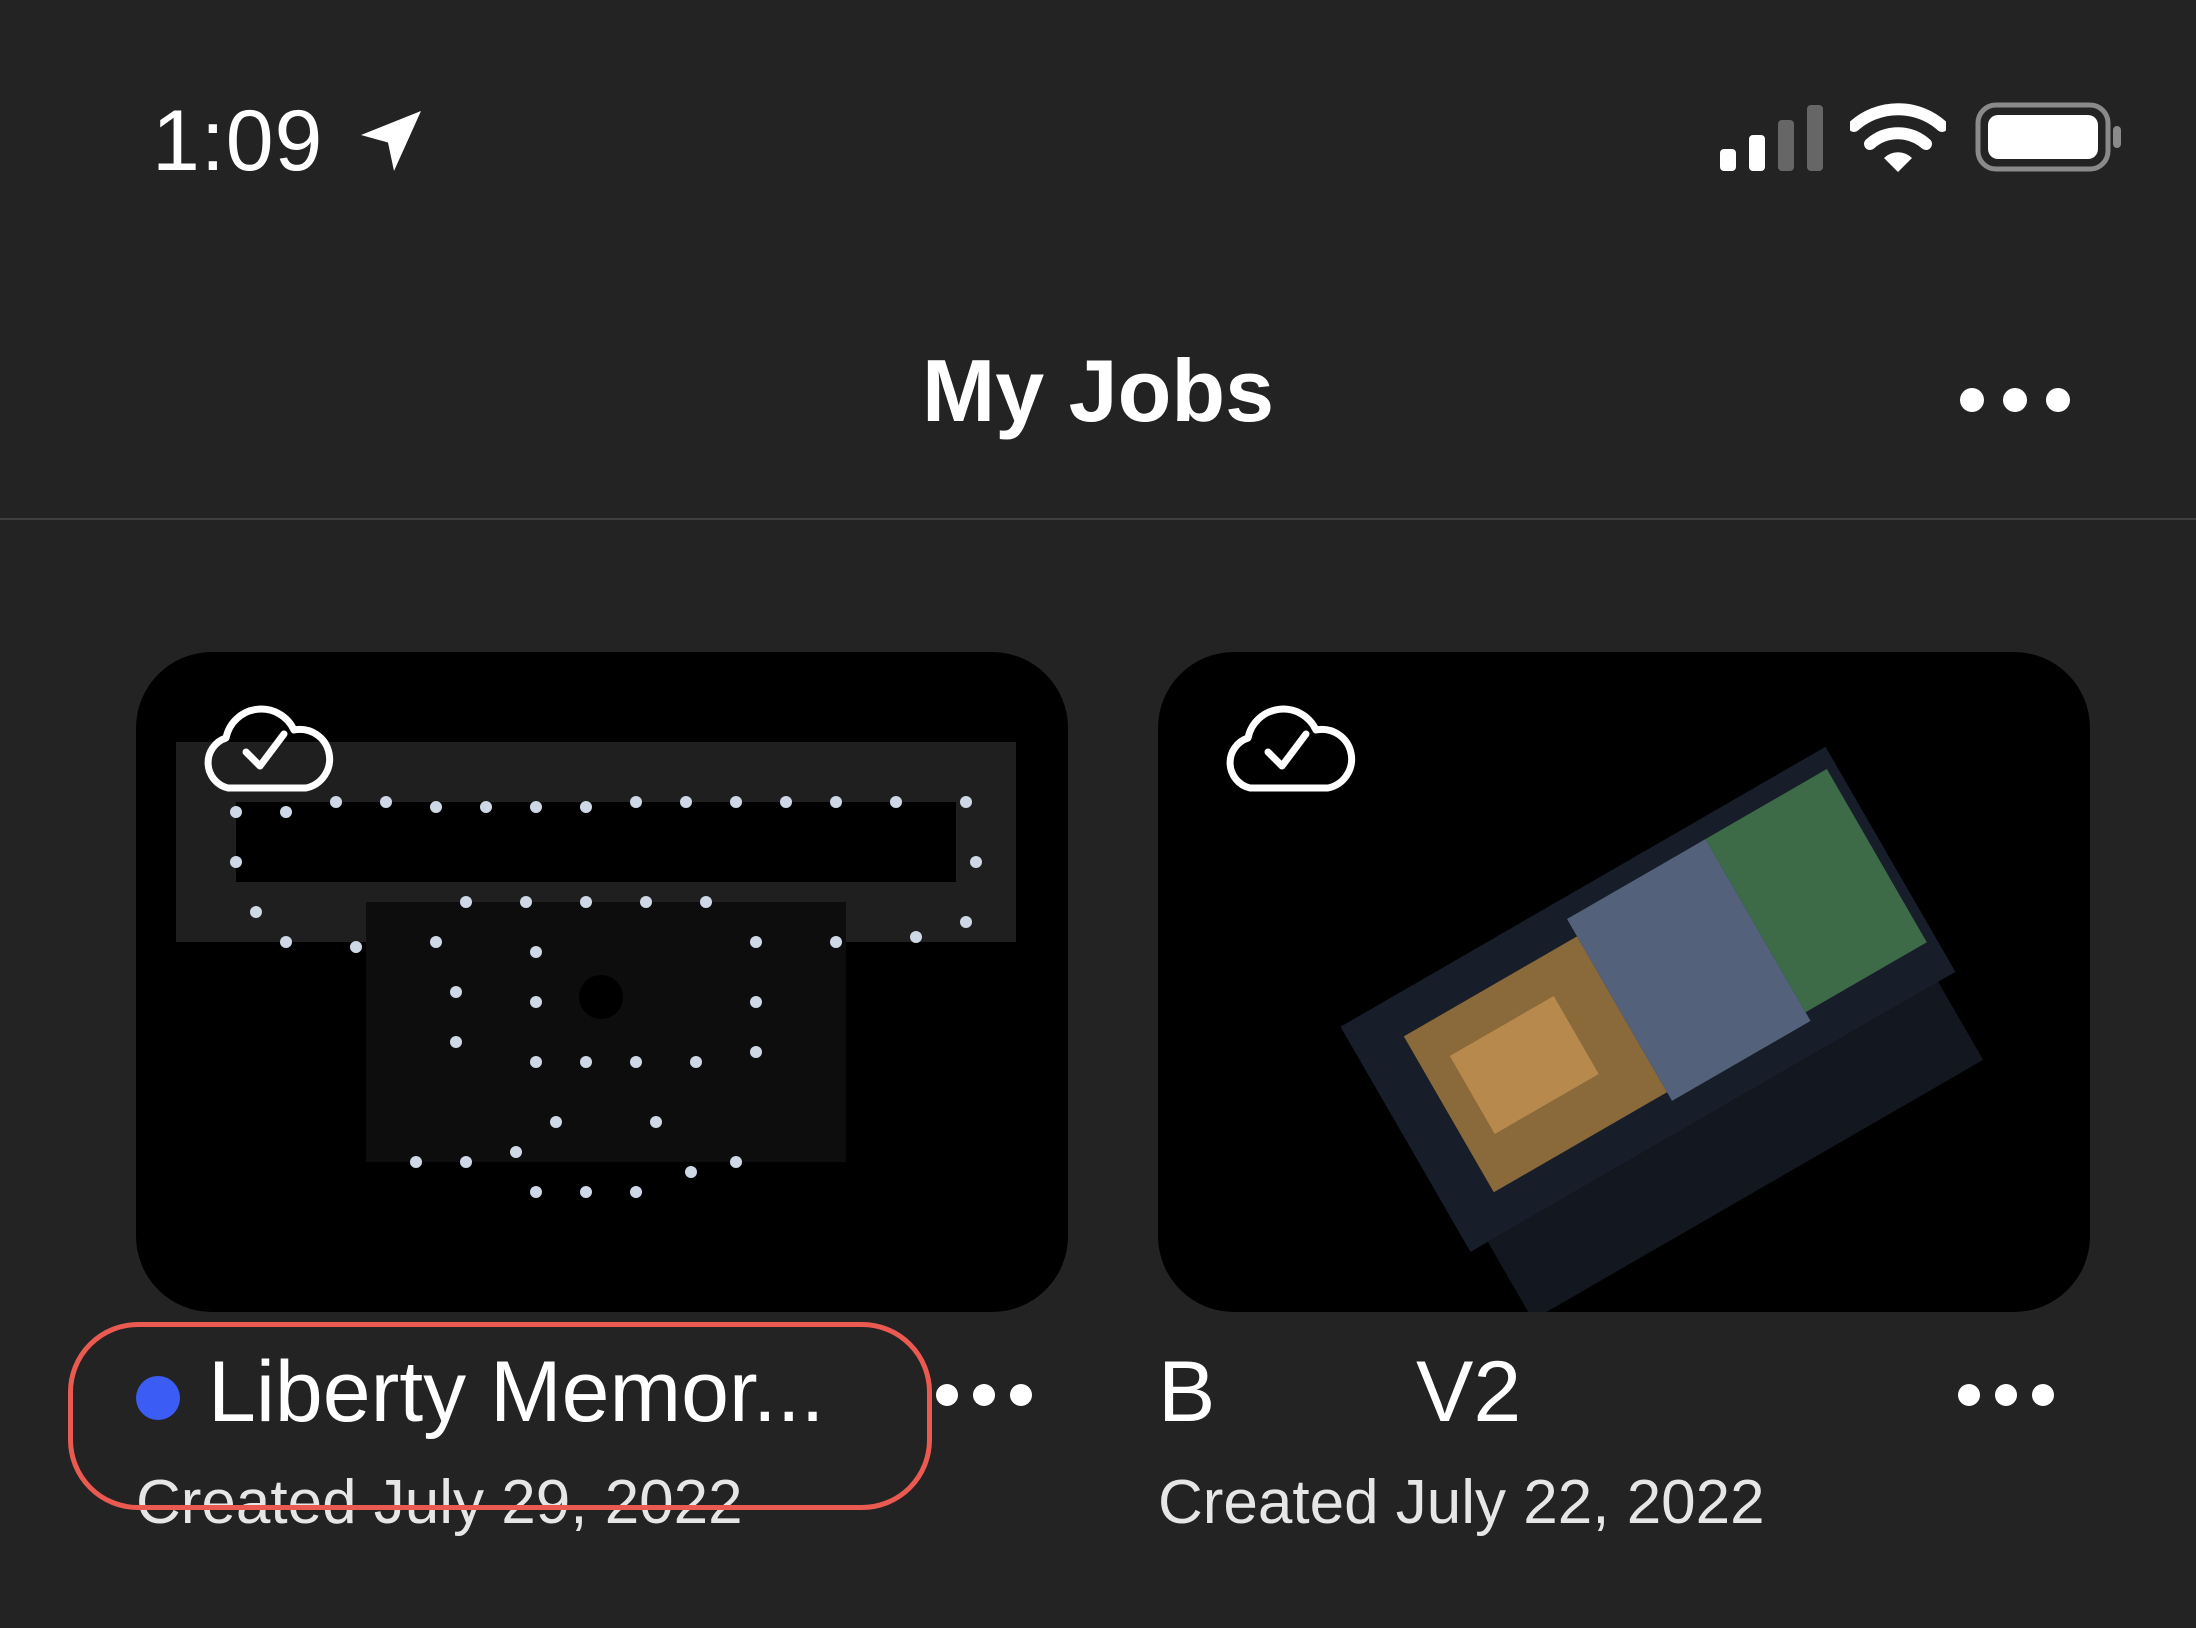  Describe the element at coordinates (1461, 1502) in the screenshot. I see `job-created-date: Created July 22, 2022` at that location.